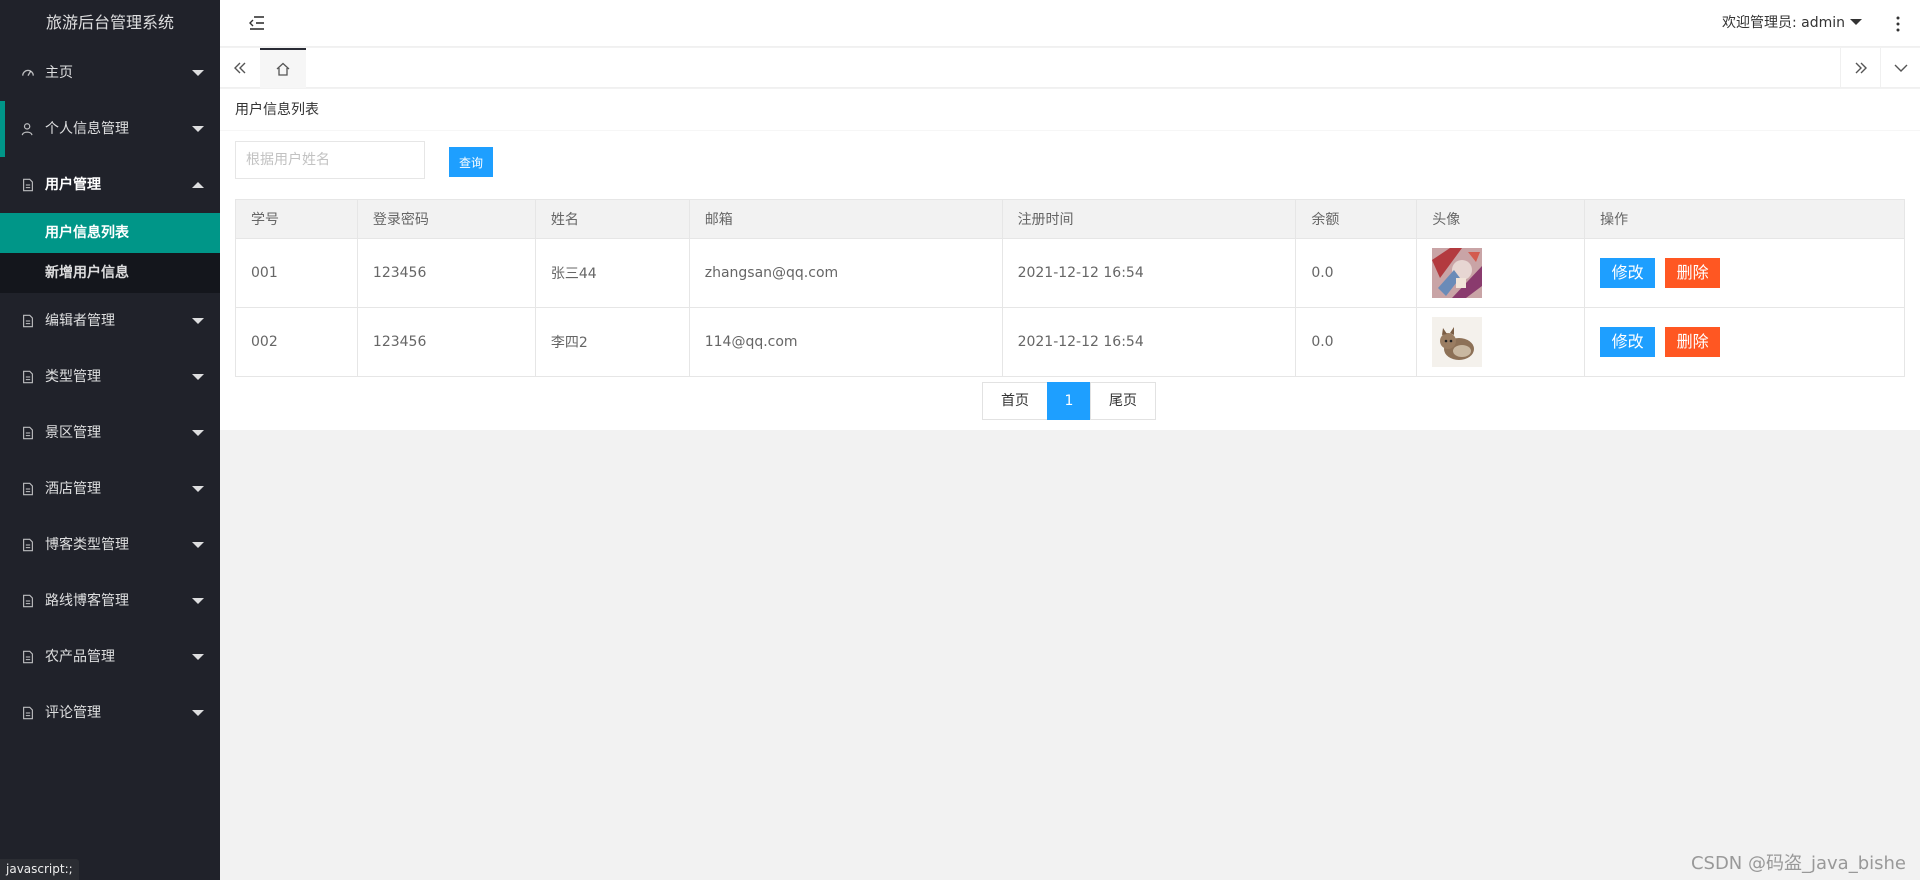 The width and height of the screenshot is (1920, 880). I want to click on sidebar-item-products: 农产品管理, so click(110, 657).